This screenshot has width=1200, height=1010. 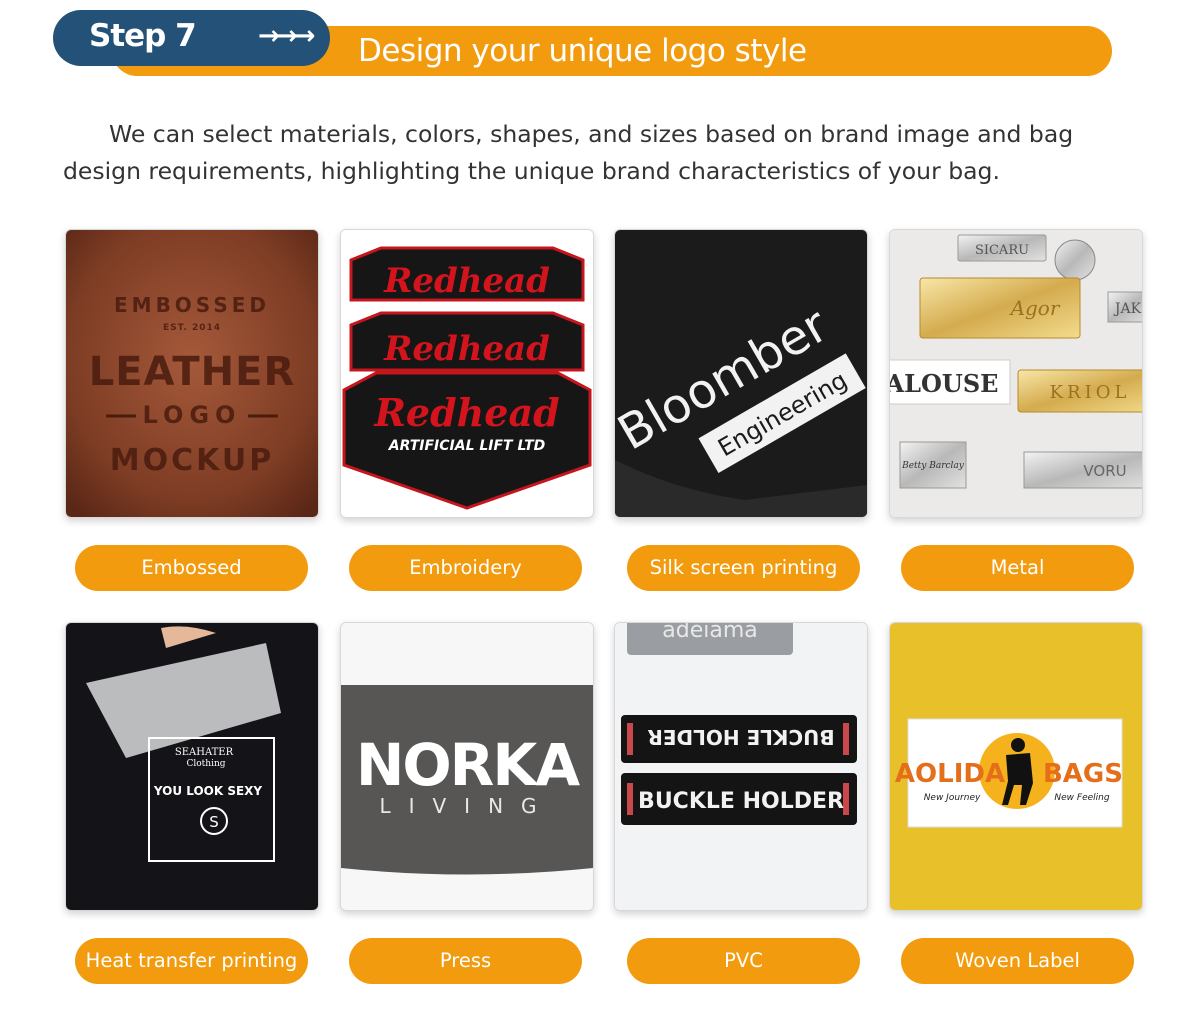 I want to click on style-label-woven: Woven Label, so click(x=1017, y=961).